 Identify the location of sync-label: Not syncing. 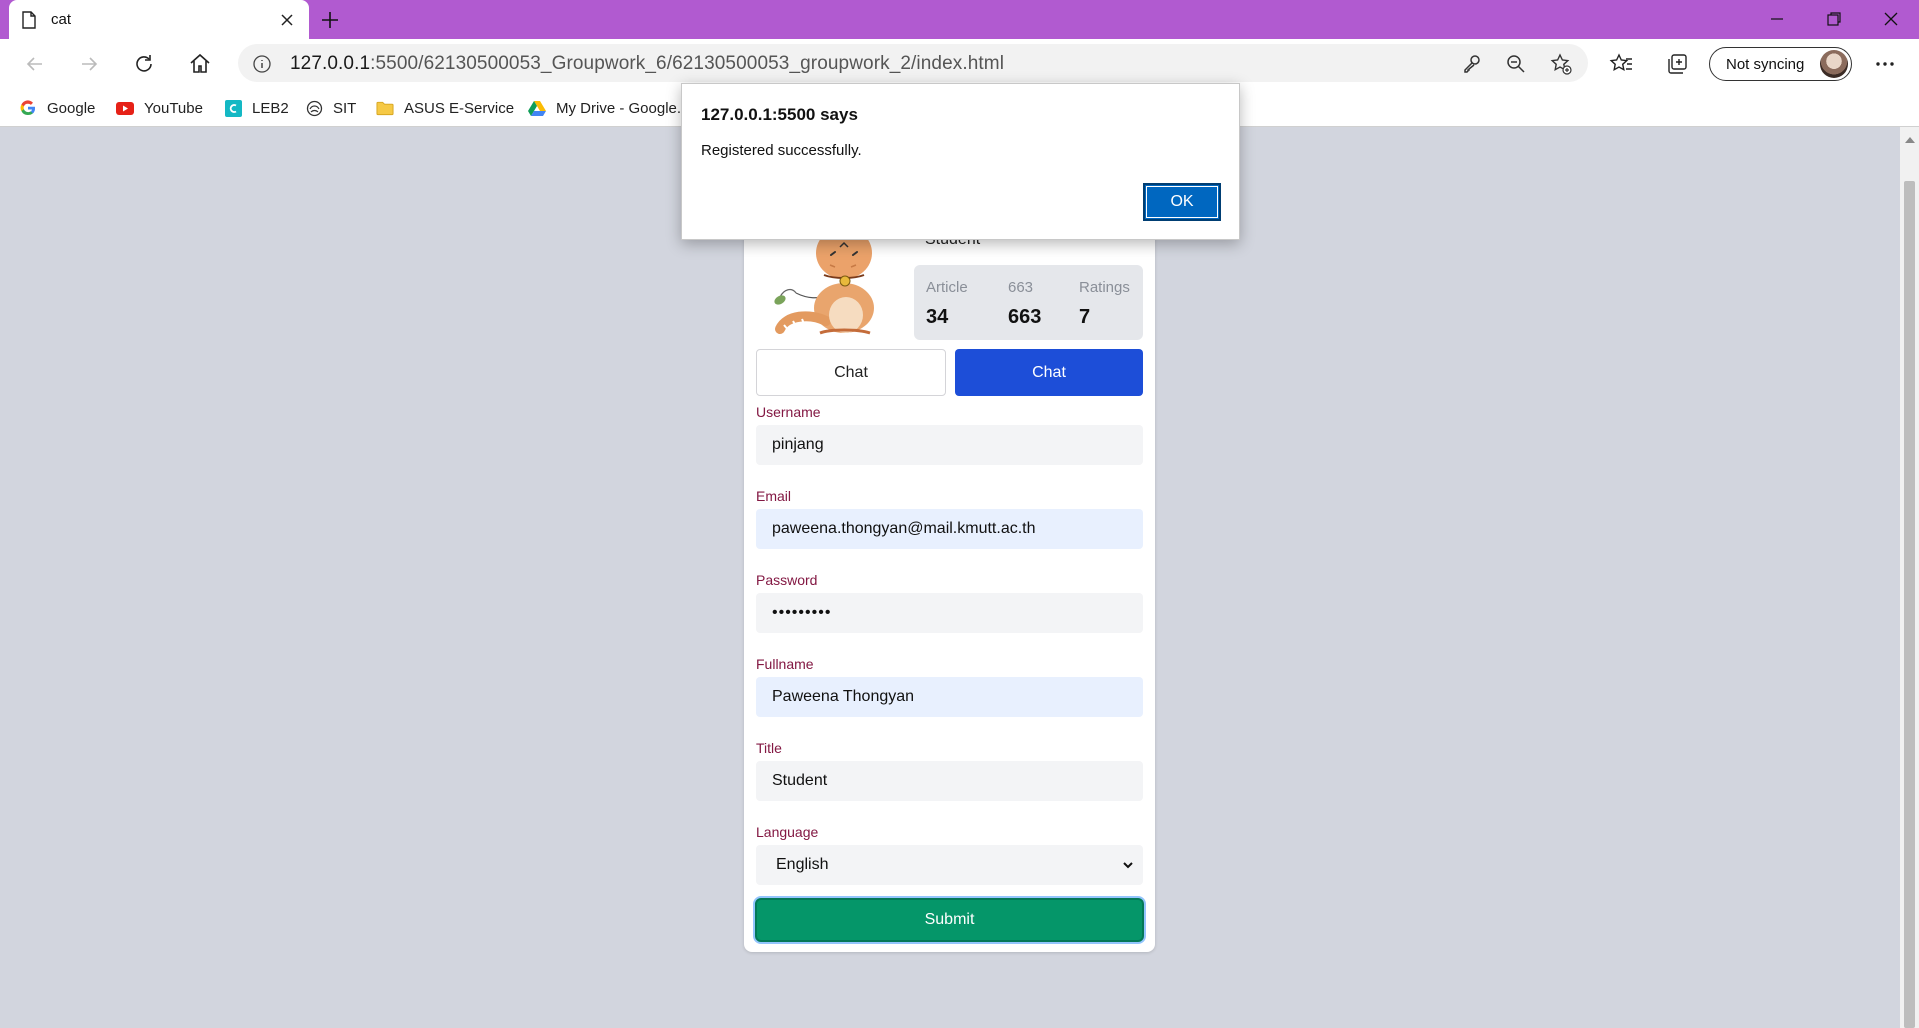
(1765, 64).